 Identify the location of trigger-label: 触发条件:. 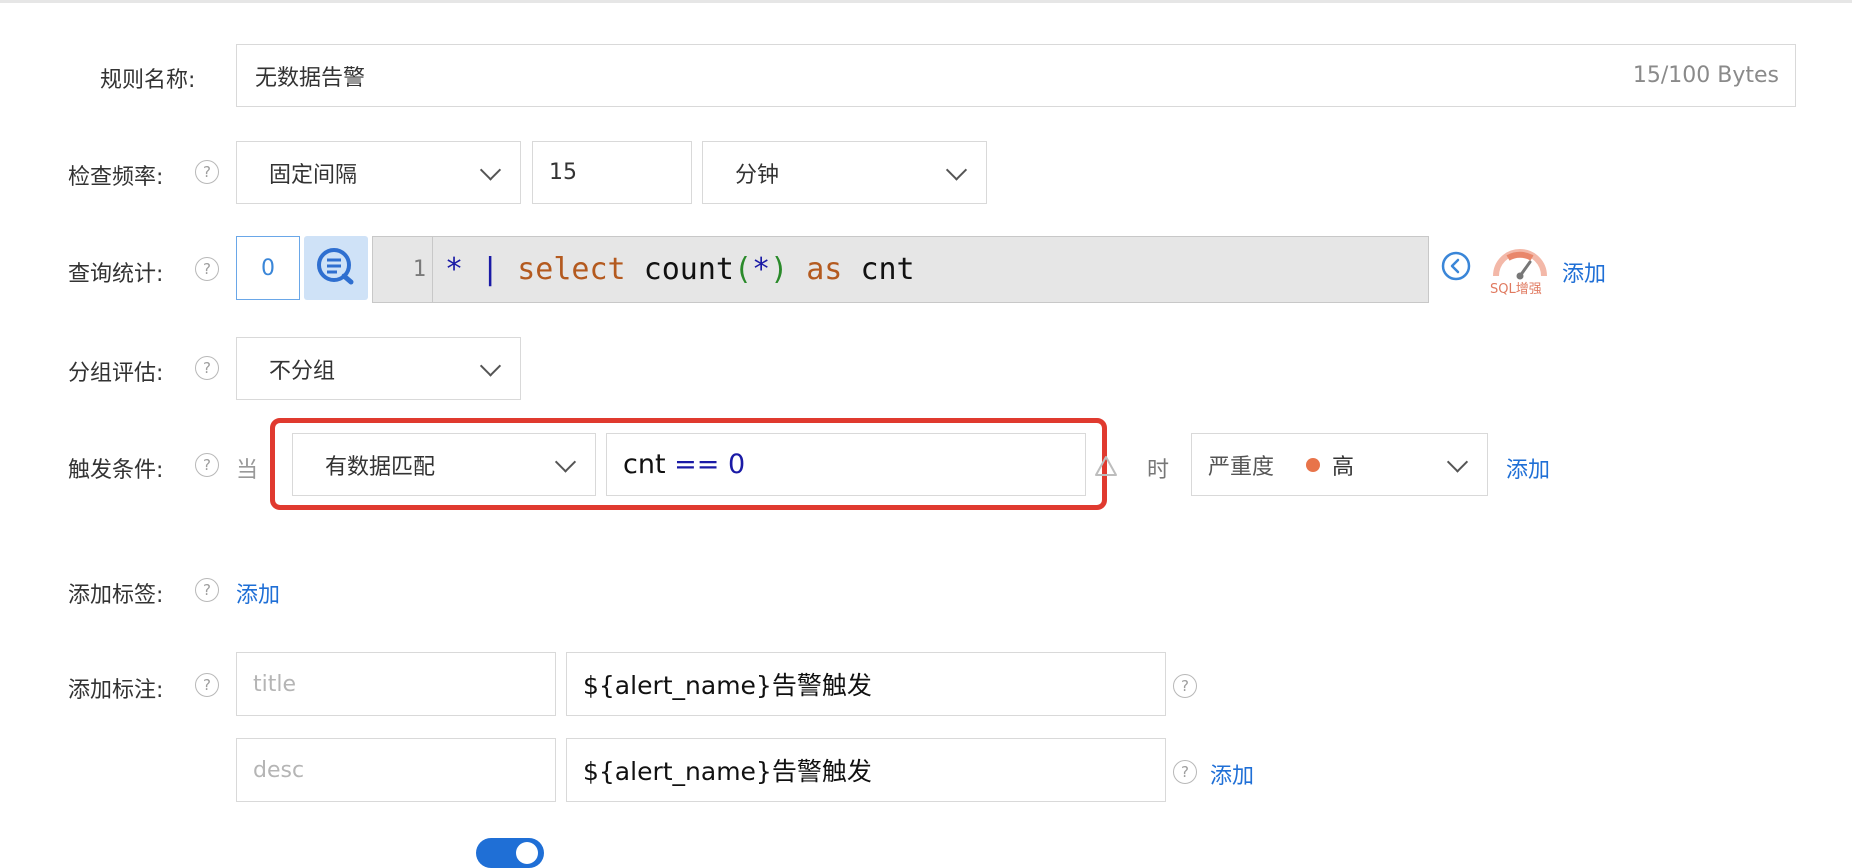
(116, 470).